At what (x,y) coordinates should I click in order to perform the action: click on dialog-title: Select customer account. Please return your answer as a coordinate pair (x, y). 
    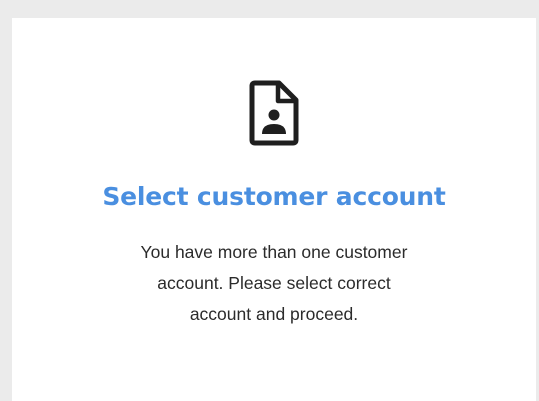
    Looking at the image, I should click on (274, 196).